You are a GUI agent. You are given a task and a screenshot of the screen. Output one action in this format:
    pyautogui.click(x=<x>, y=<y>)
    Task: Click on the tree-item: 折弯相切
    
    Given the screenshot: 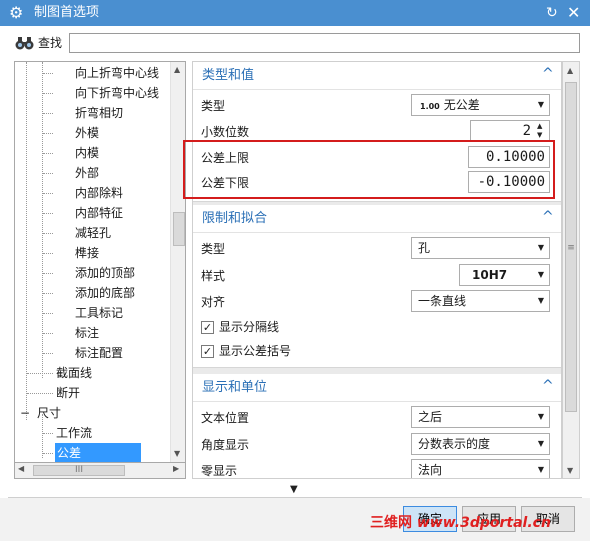 What is the action you would take?
    pyautogui.click(x=99, y=113)
    